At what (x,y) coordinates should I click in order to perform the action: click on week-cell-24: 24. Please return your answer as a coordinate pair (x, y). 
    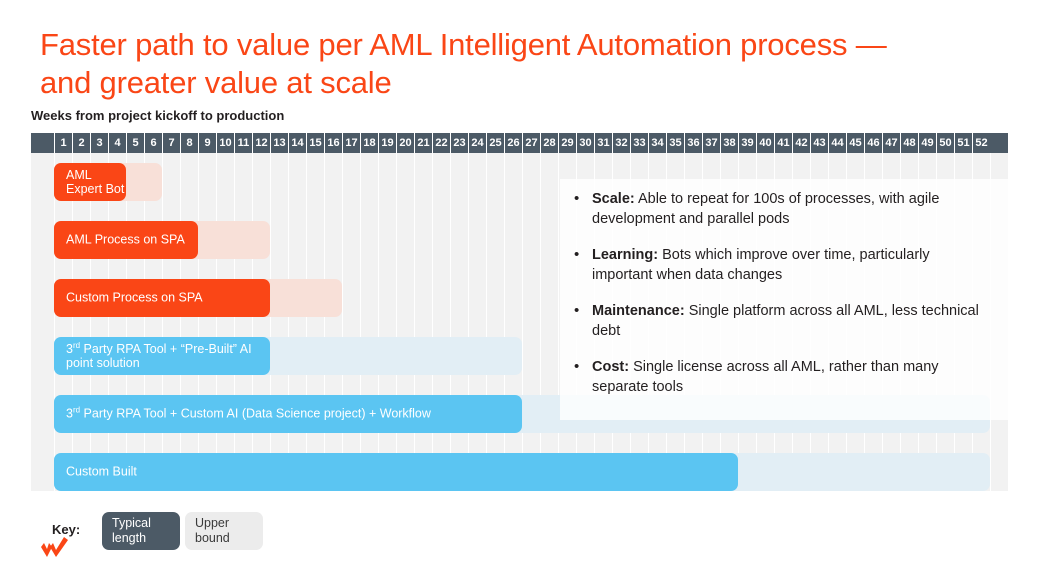
    Looking at the image, I should click on (477, 143).